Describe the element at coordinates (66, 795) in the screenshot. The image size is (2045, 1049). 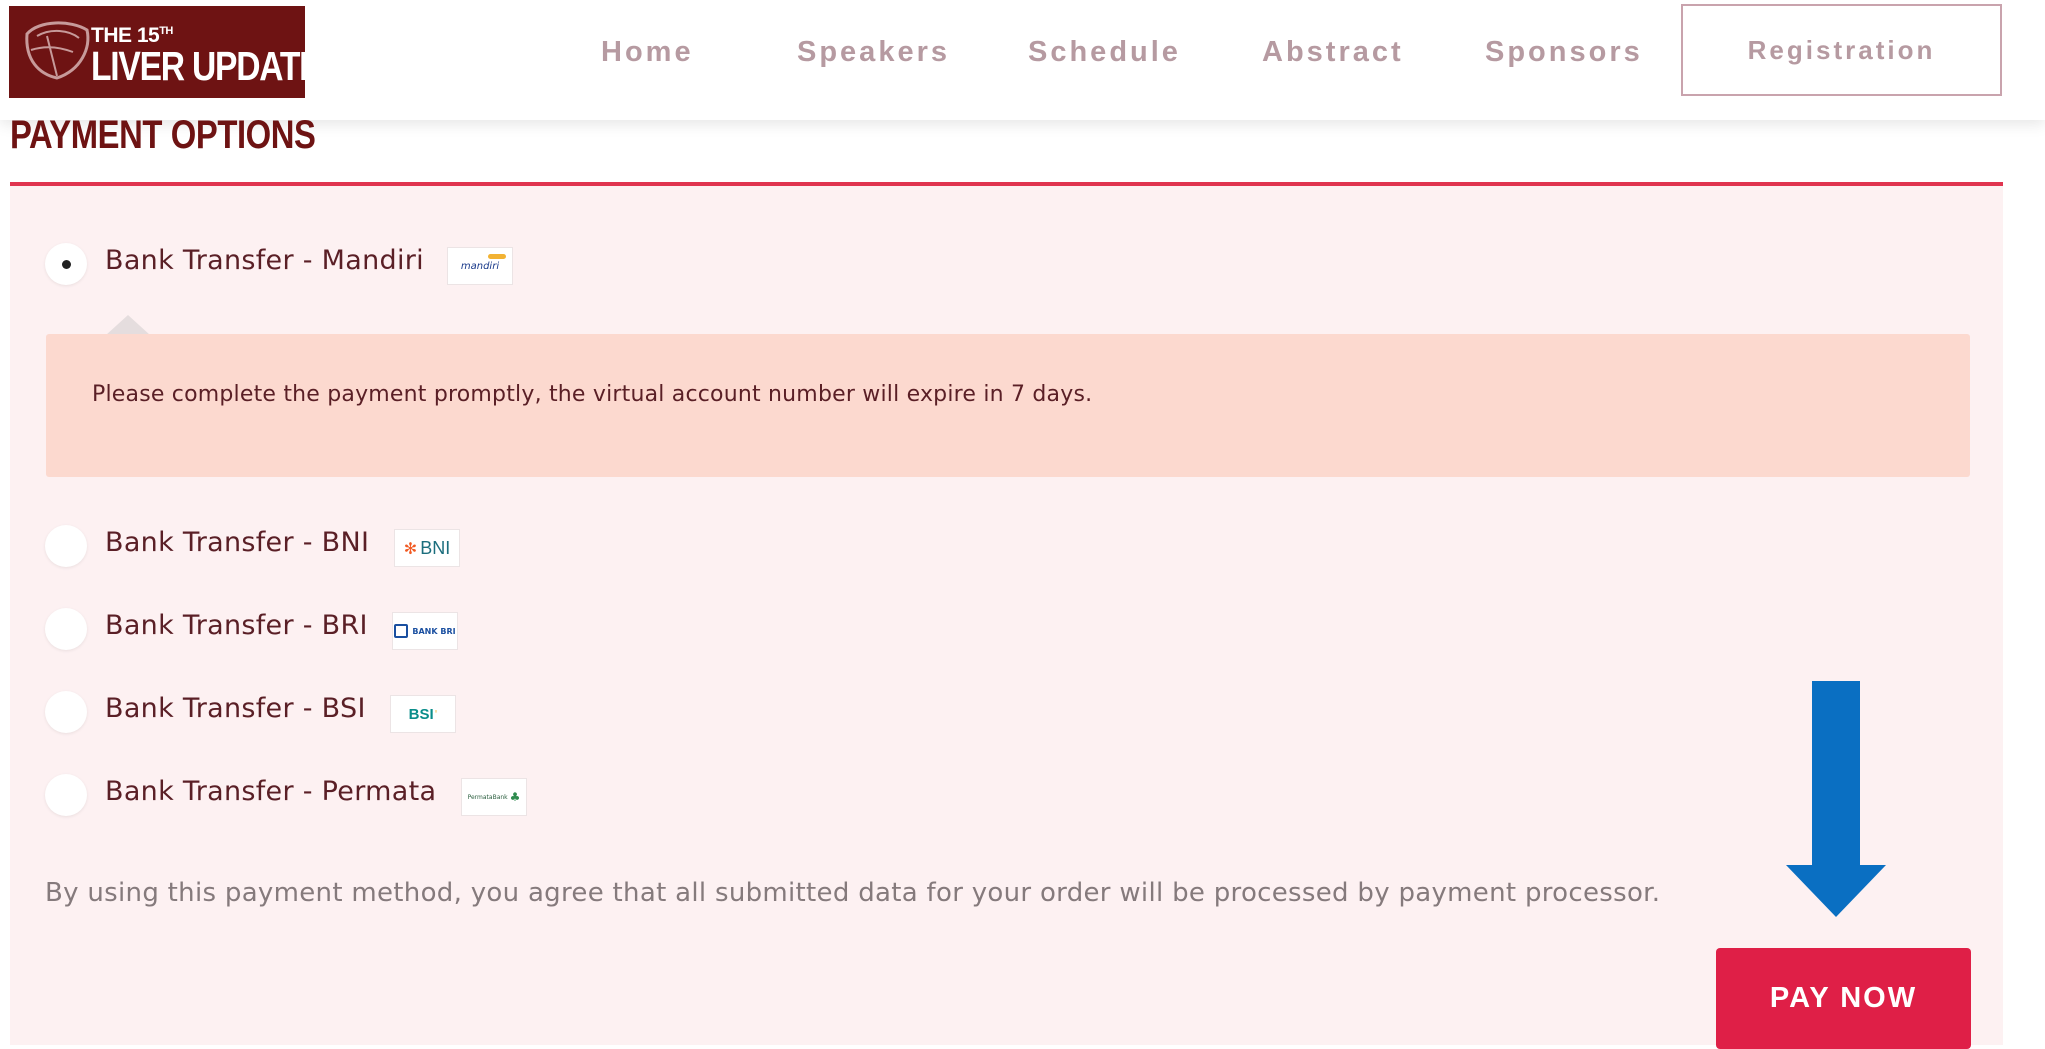
I see `radio-permata` at that location.